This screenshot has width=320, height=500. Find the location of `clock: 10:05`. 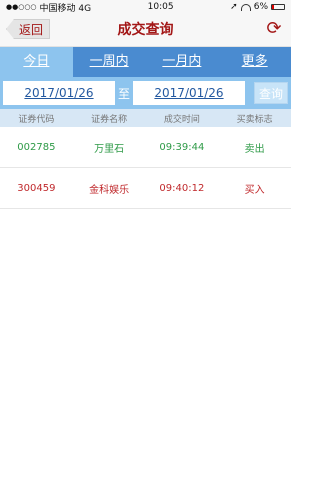

clock: 10:05 is located at coordinates (160, 7).